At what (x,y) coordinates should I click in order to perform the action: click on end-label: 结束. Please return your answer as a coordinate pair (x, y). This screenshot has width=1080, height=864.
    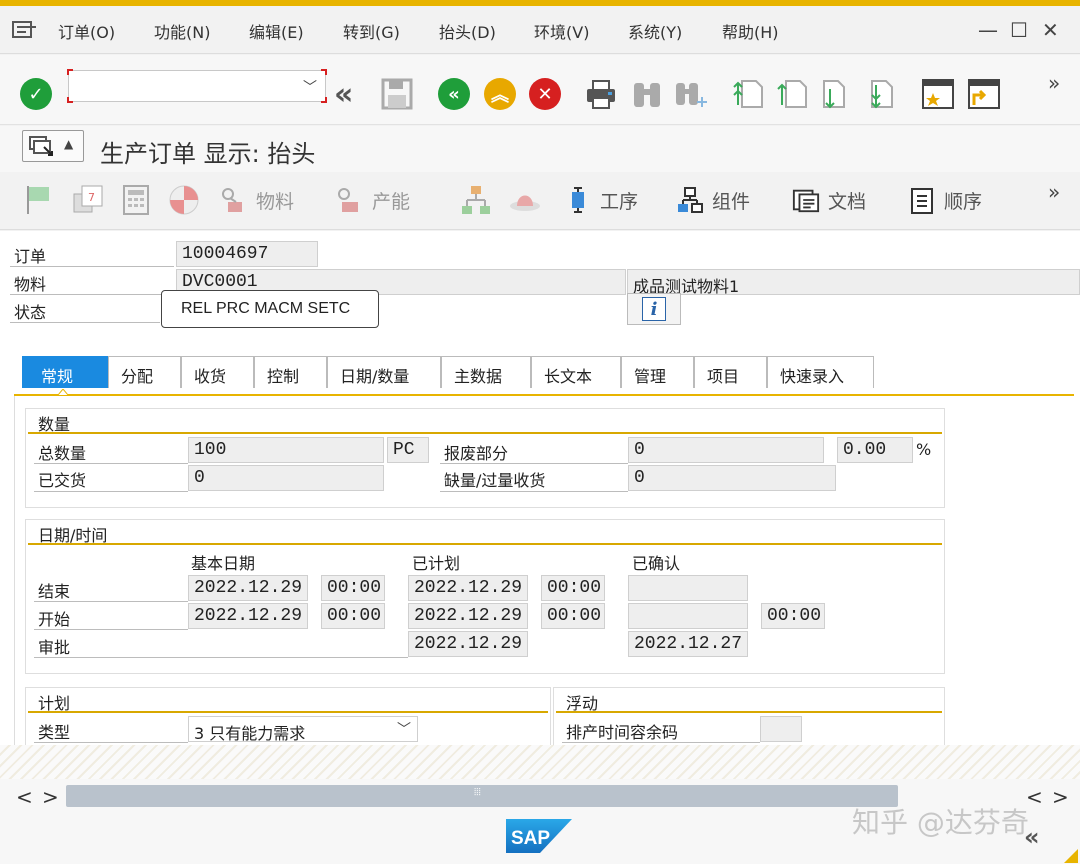
    Looking at the image, I should click on (54, 591).